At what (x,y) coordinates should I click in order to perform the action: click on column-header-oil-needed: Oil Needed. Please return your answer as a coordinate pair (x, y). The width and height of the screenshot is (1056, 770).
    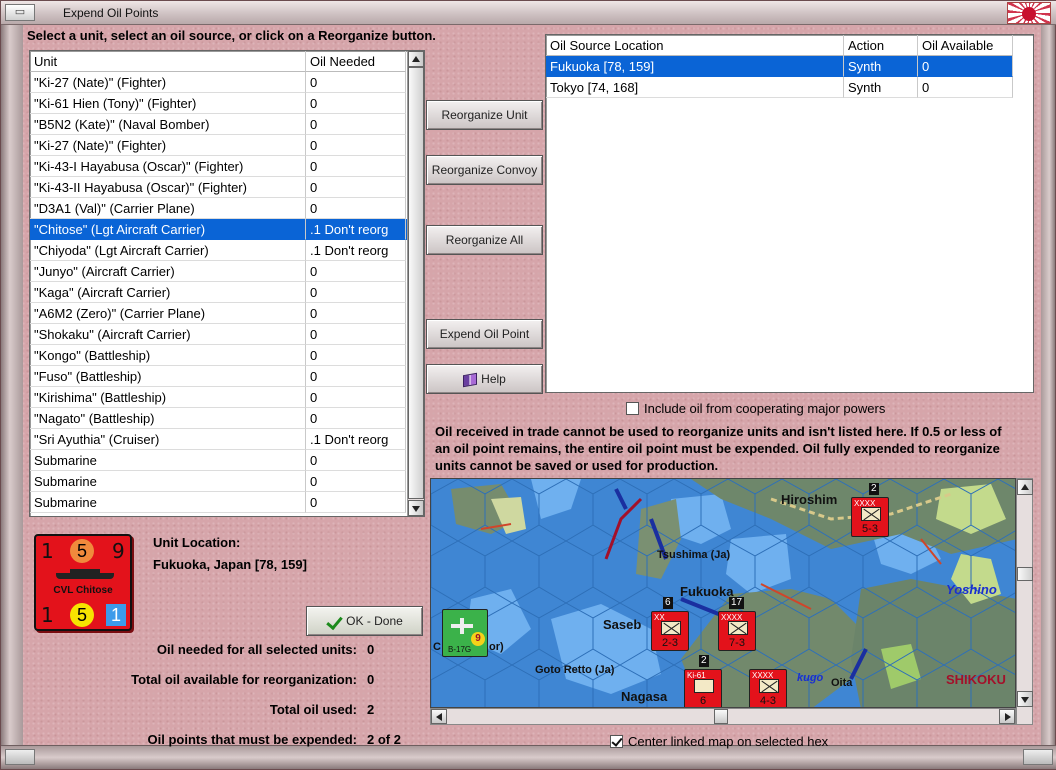
    Looking at the image, I should click on (356, 61).